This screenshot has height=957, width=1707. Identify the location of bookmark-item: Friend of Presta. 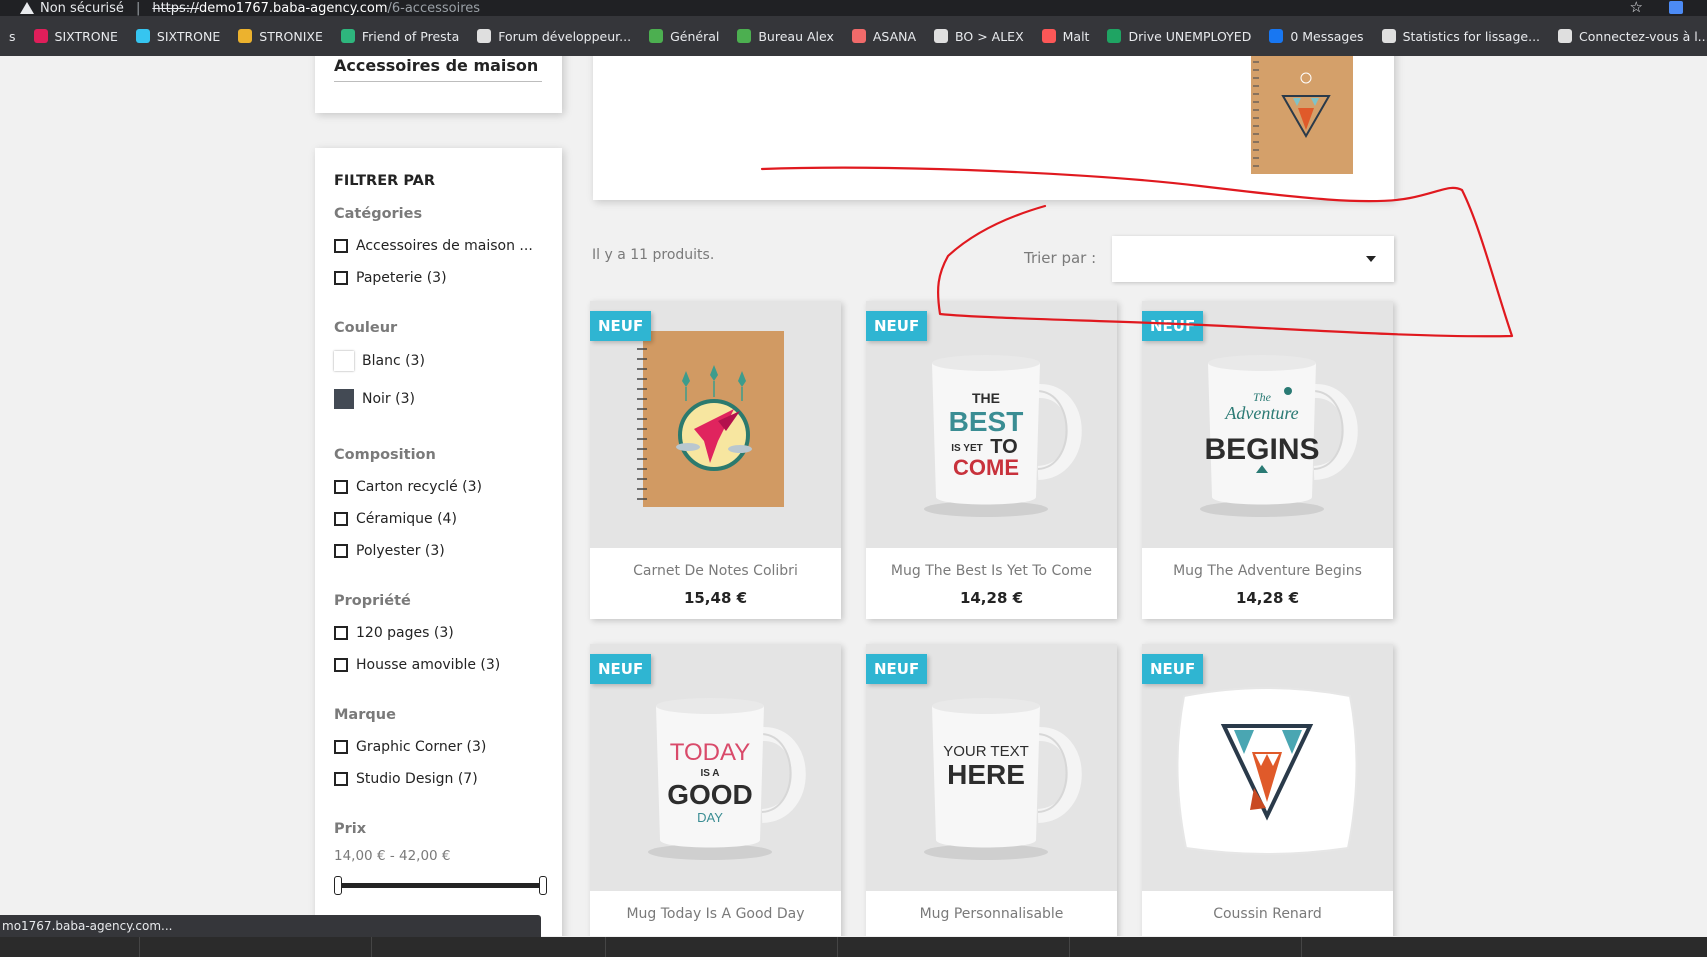
(400, 36).